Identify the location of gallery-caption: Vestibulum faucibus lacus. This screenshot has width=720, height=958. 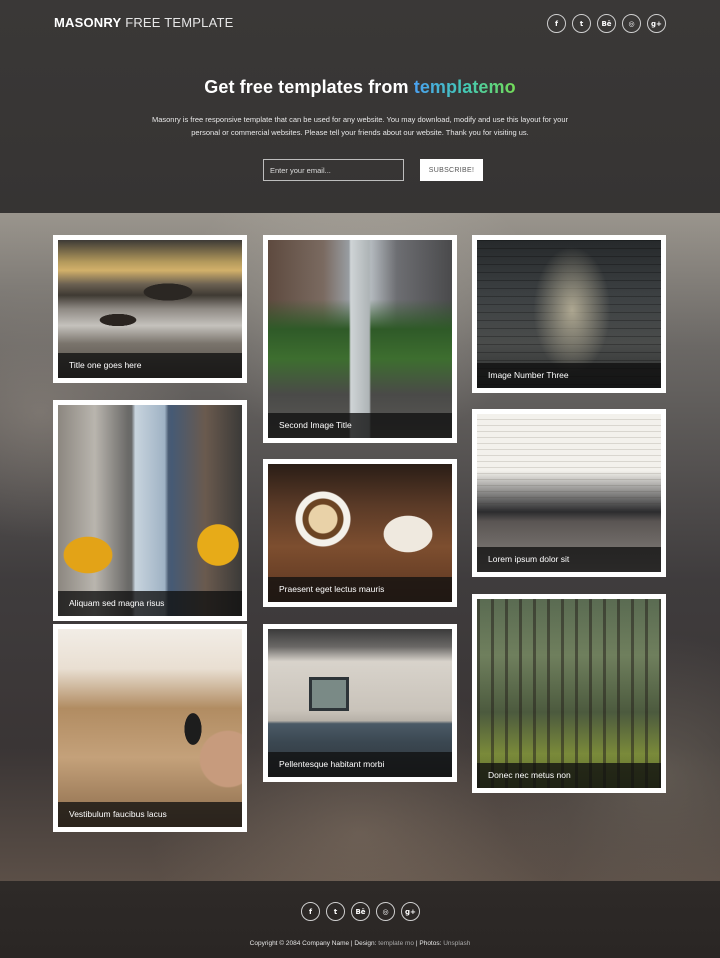
(150, 814).